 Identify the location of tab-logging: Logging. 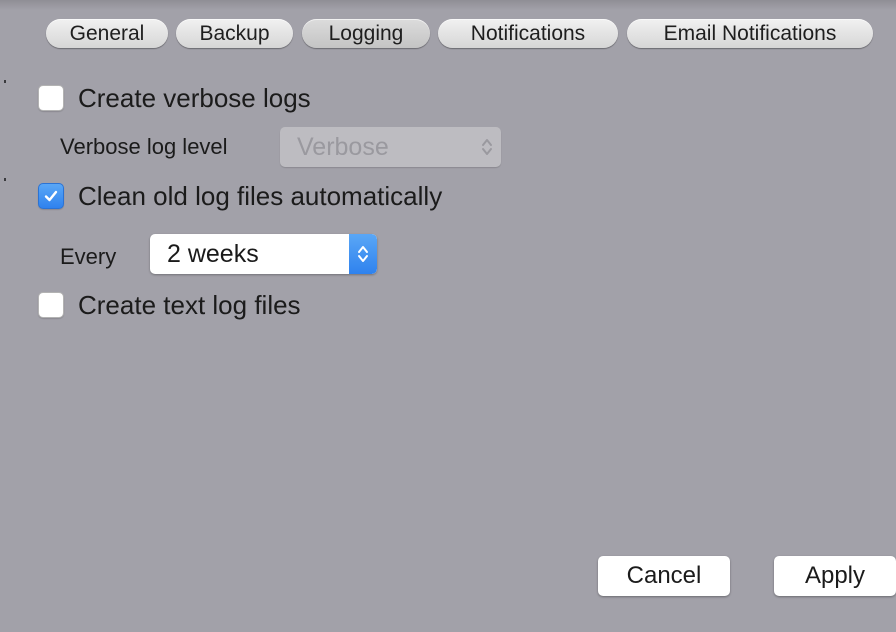
(366, 33).